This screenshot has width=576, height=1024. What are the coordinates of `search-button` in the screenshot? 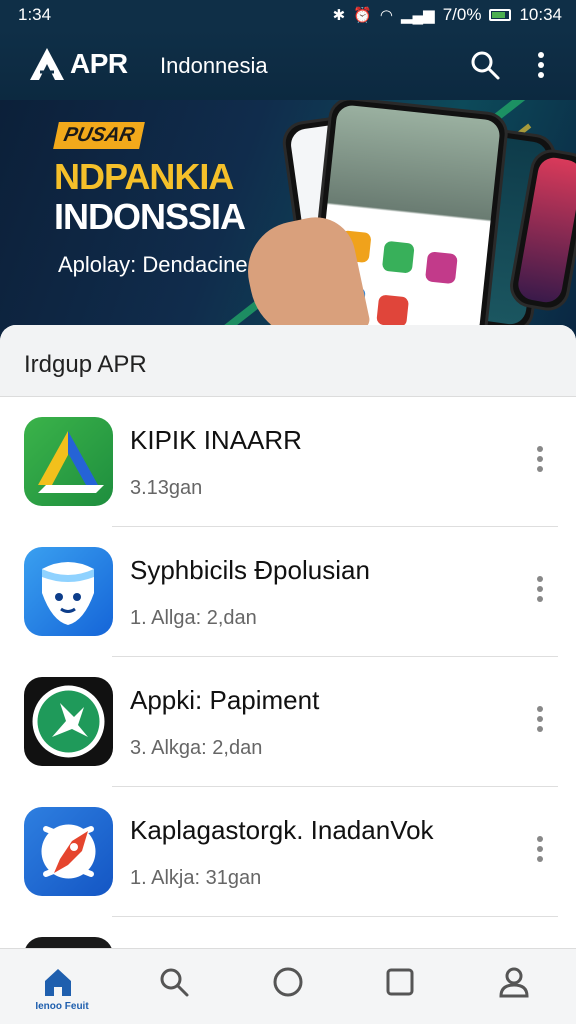 It's located at (485, 65).